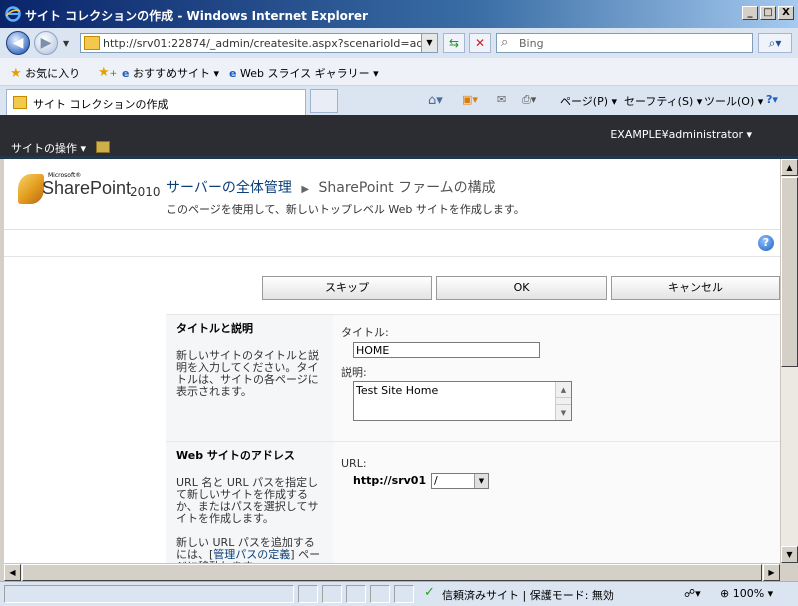  Describe the element at coordinates (733, 101) in the screenshot. I see `tools-menu: ツール(O) ▾` at that location.